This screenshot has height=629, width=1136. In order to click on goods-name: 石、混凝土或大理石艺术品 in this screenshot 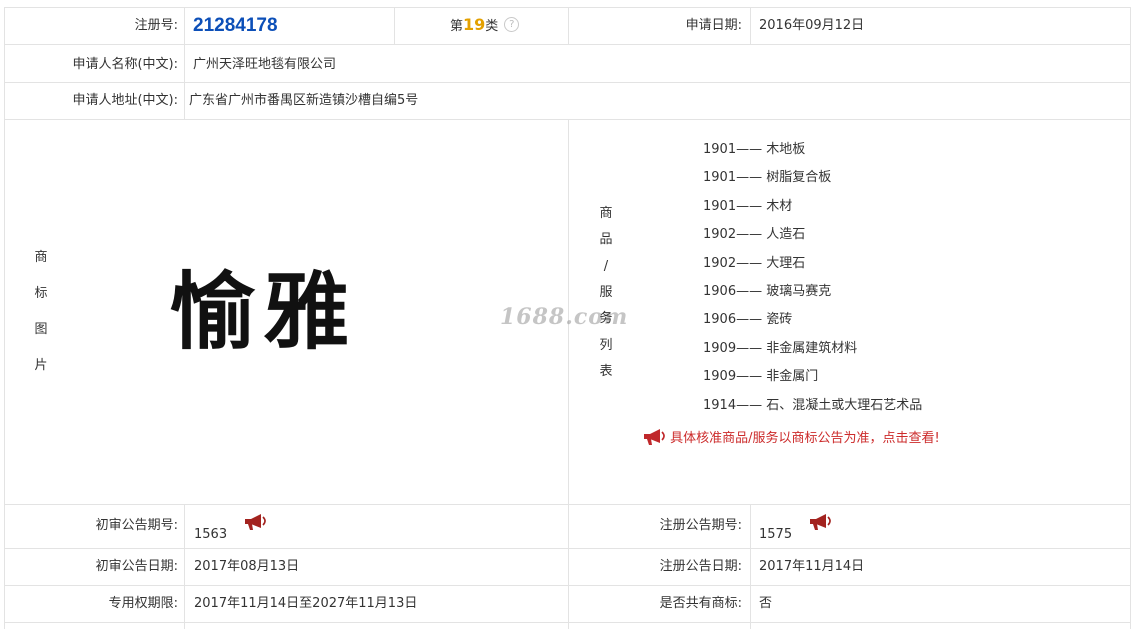, I will do `click(844, 405)`.